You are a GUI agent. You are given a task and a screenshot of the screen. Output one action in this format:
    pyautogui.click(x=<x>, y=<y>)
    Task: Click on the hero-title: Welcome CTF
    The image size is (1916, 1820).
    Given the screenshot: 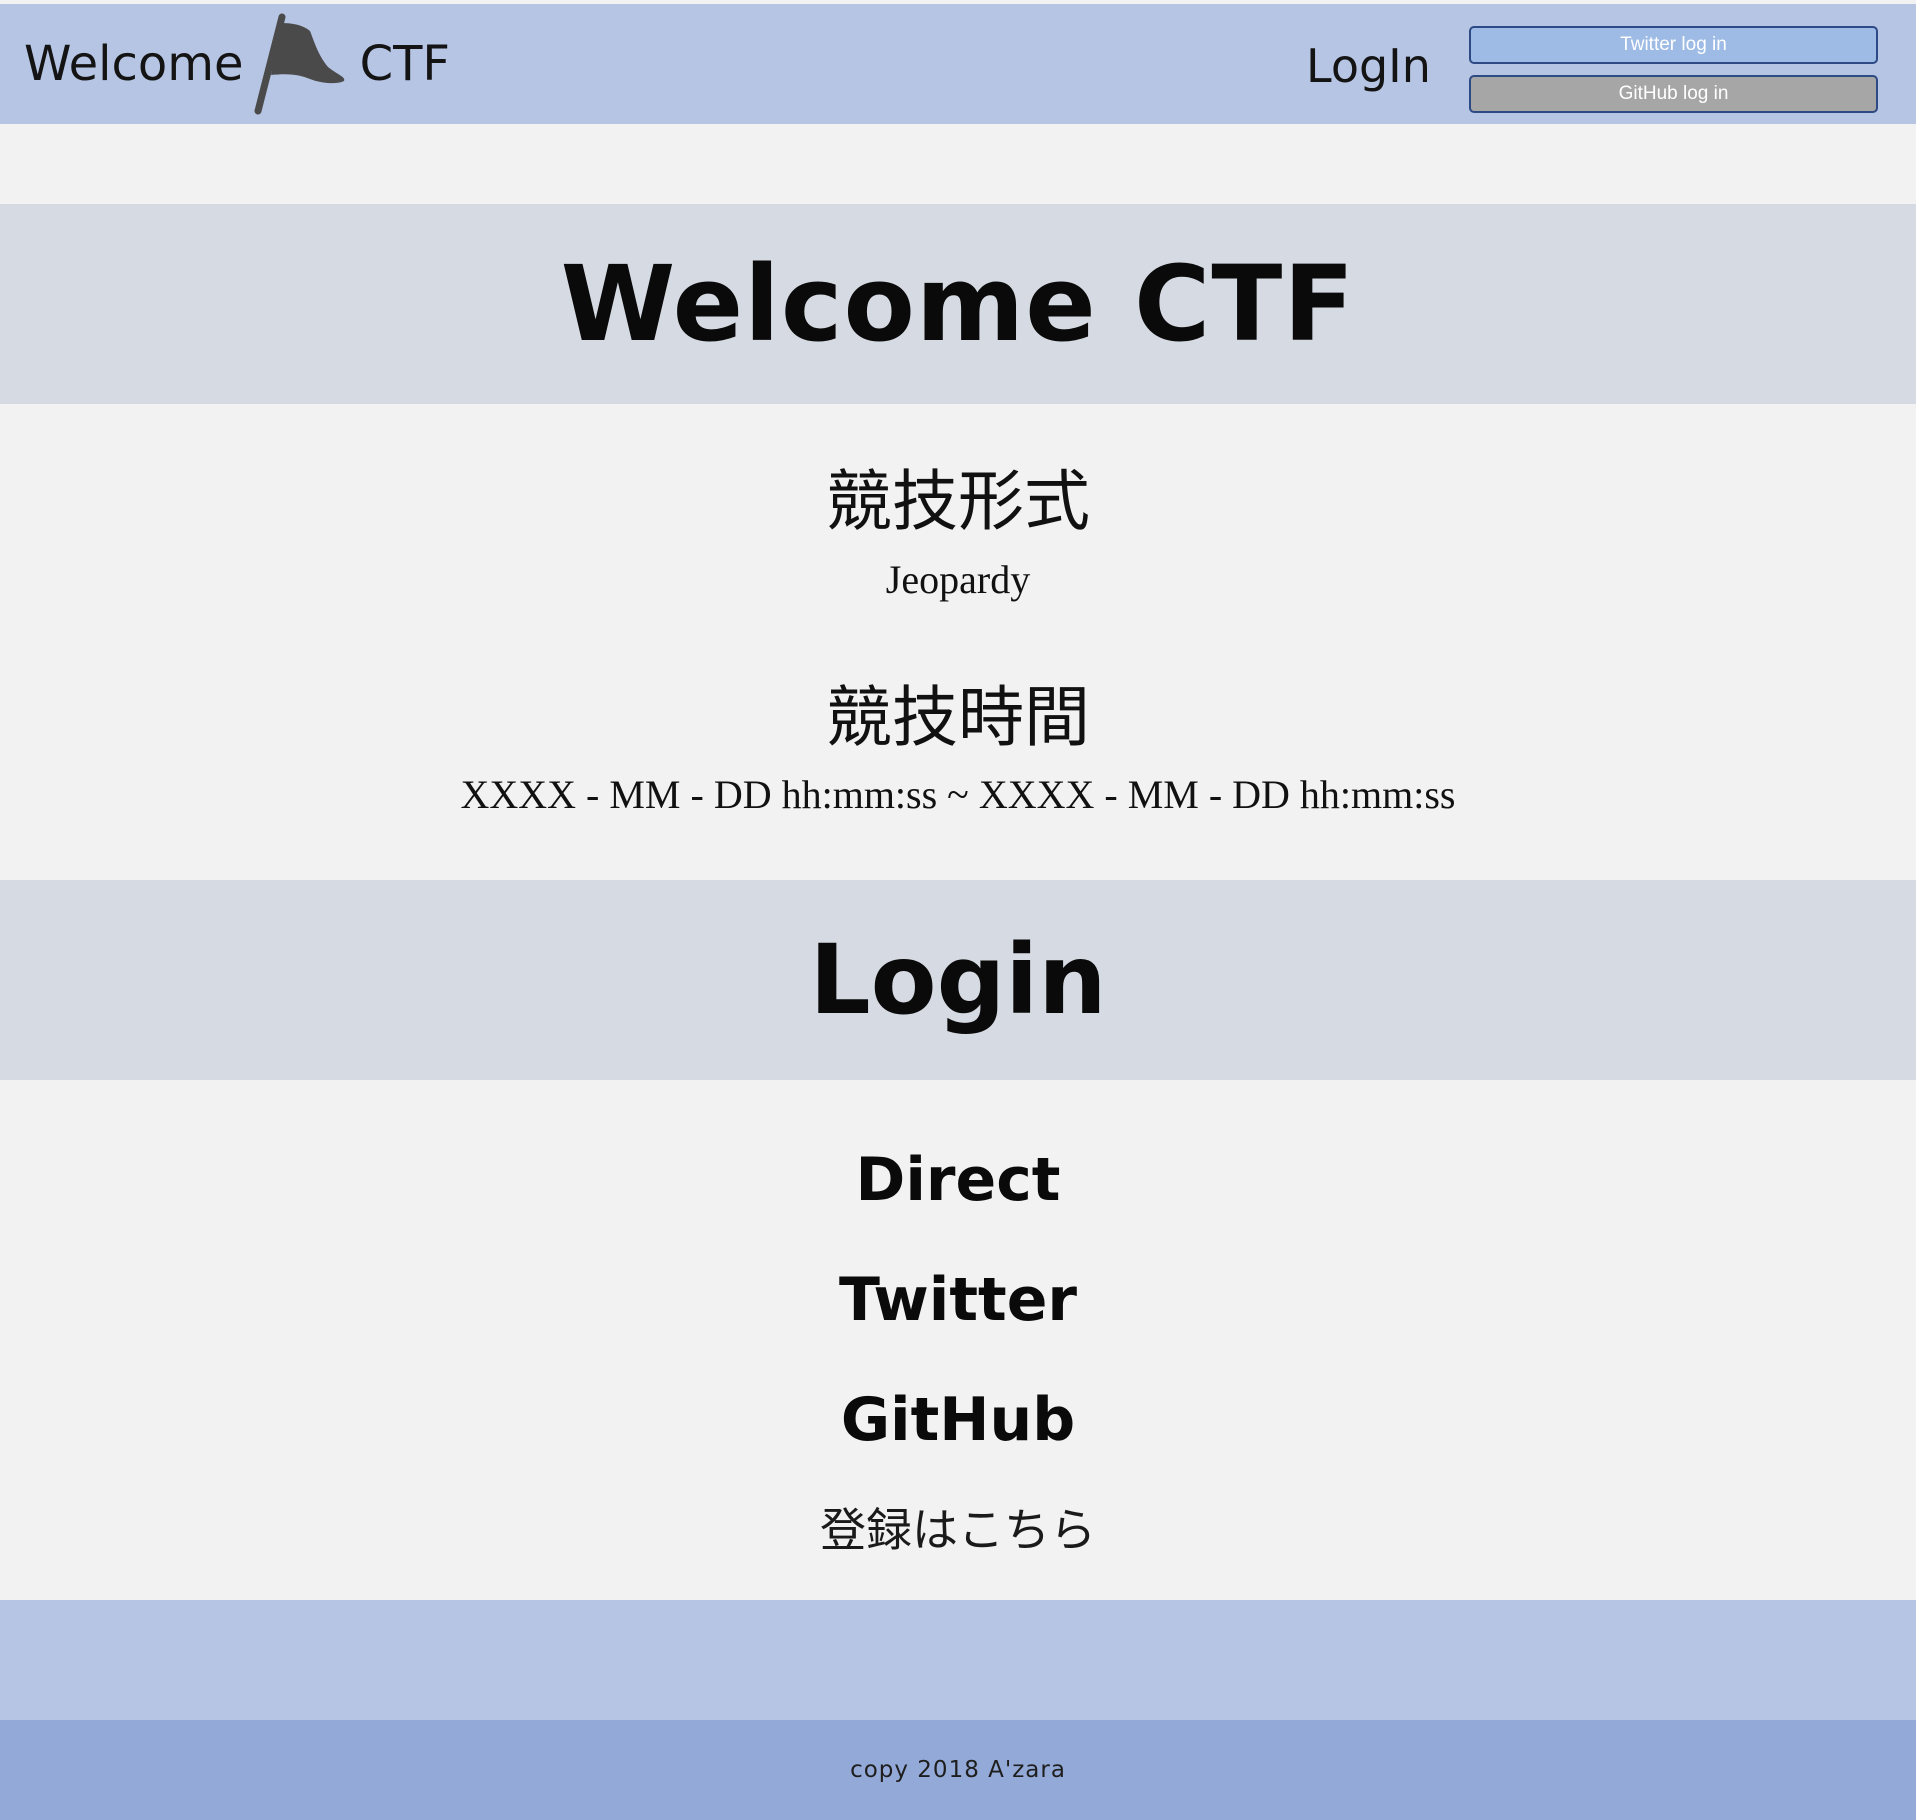 What is the action you would take?
    pyautogui.click(x=958, y=304)
    